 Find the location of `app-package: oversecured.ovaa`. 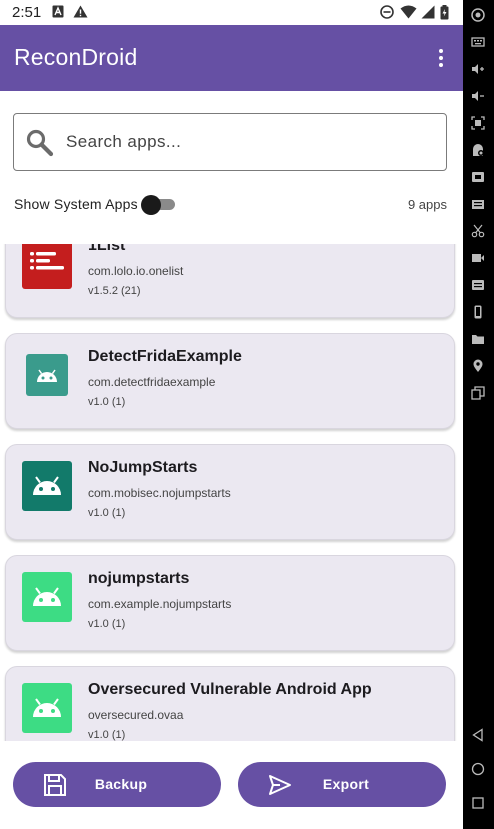

app-package: oversecured.ovaa is located at coordinates (136, 715).